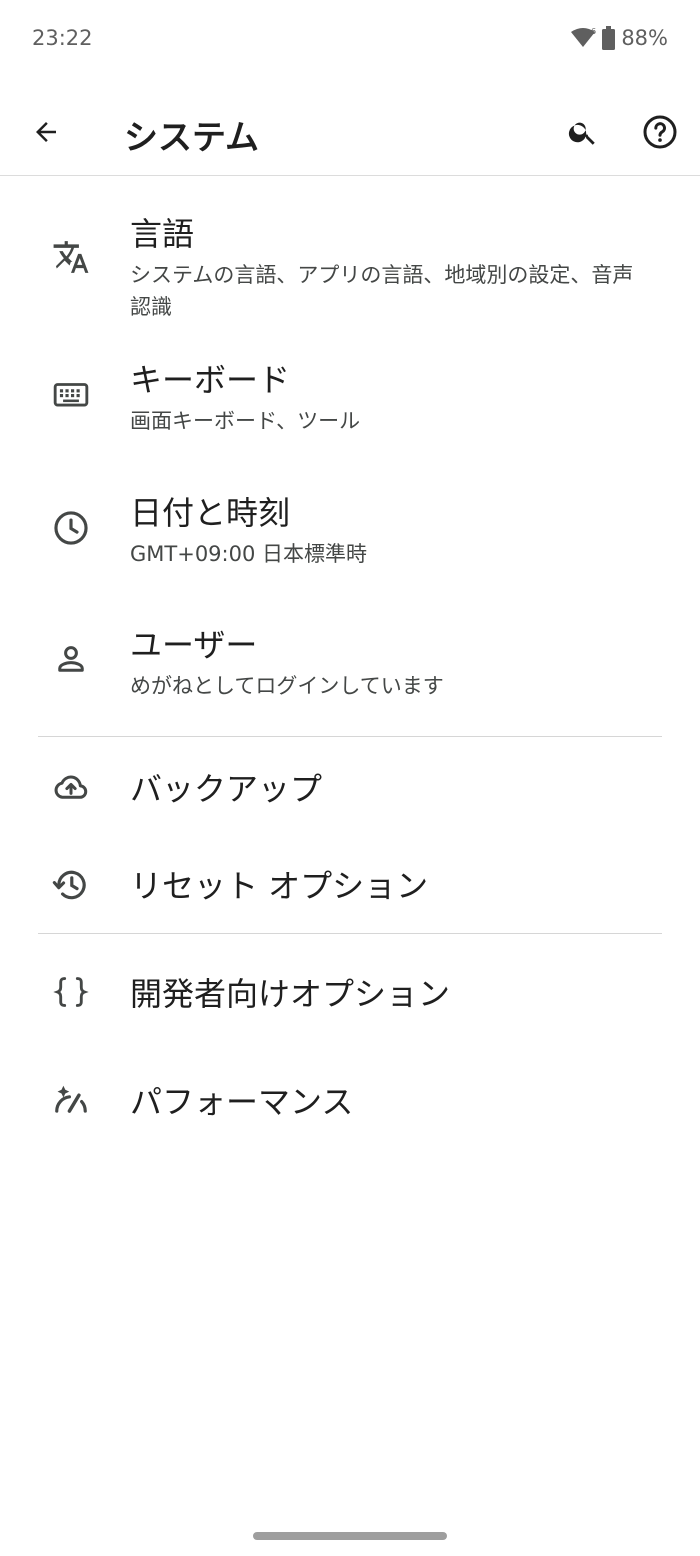 This screenshot has width=700, height=1556. I want to click on history-reset-icon, so click(71, 885).